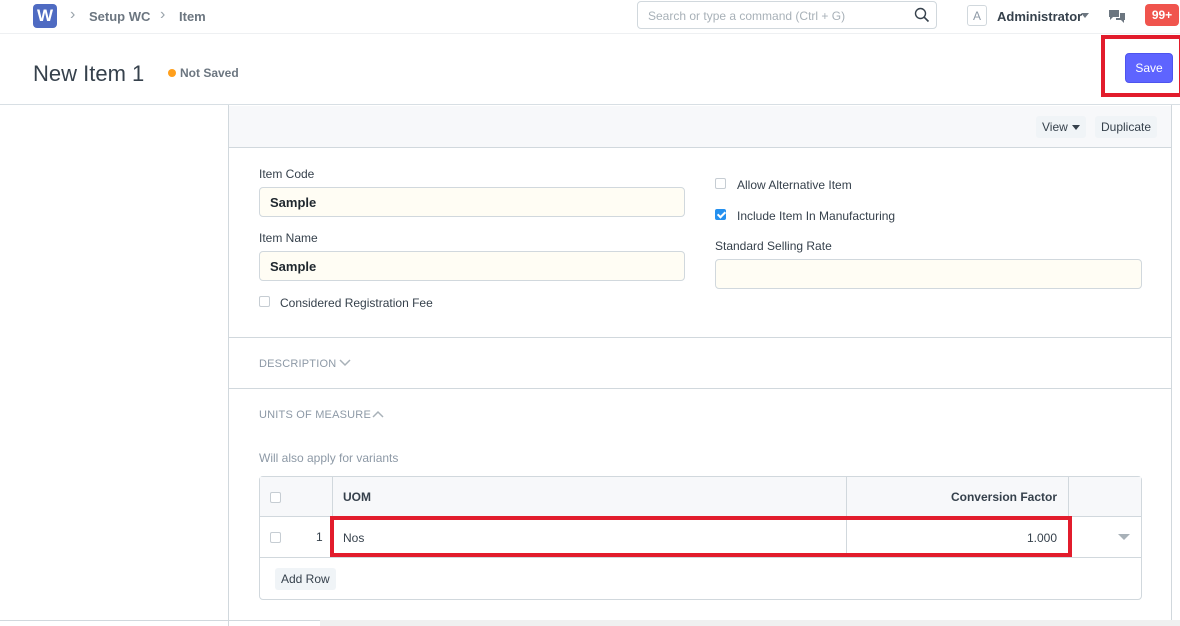 The height and width of the screenshot is (626, 1180). Describe the element at coordinates (1039, 16) in the screenshot. I see `user-menu: Administrator` at that location.